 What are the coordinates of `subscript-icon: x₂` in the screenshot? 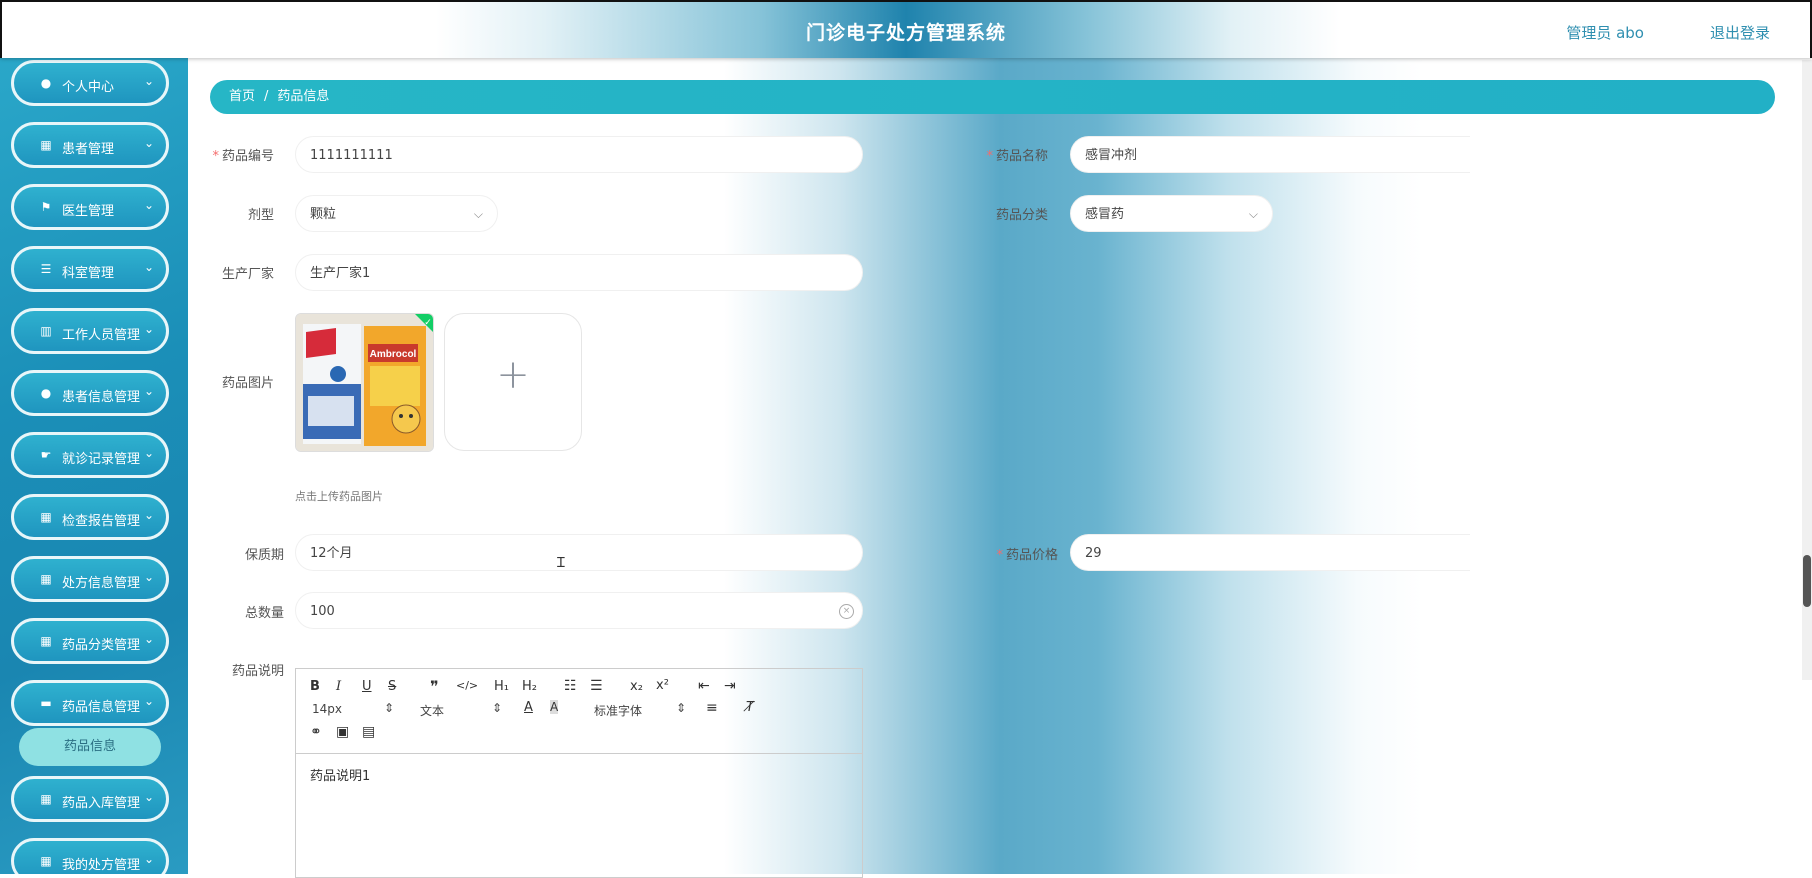 It's located at (636, 686).